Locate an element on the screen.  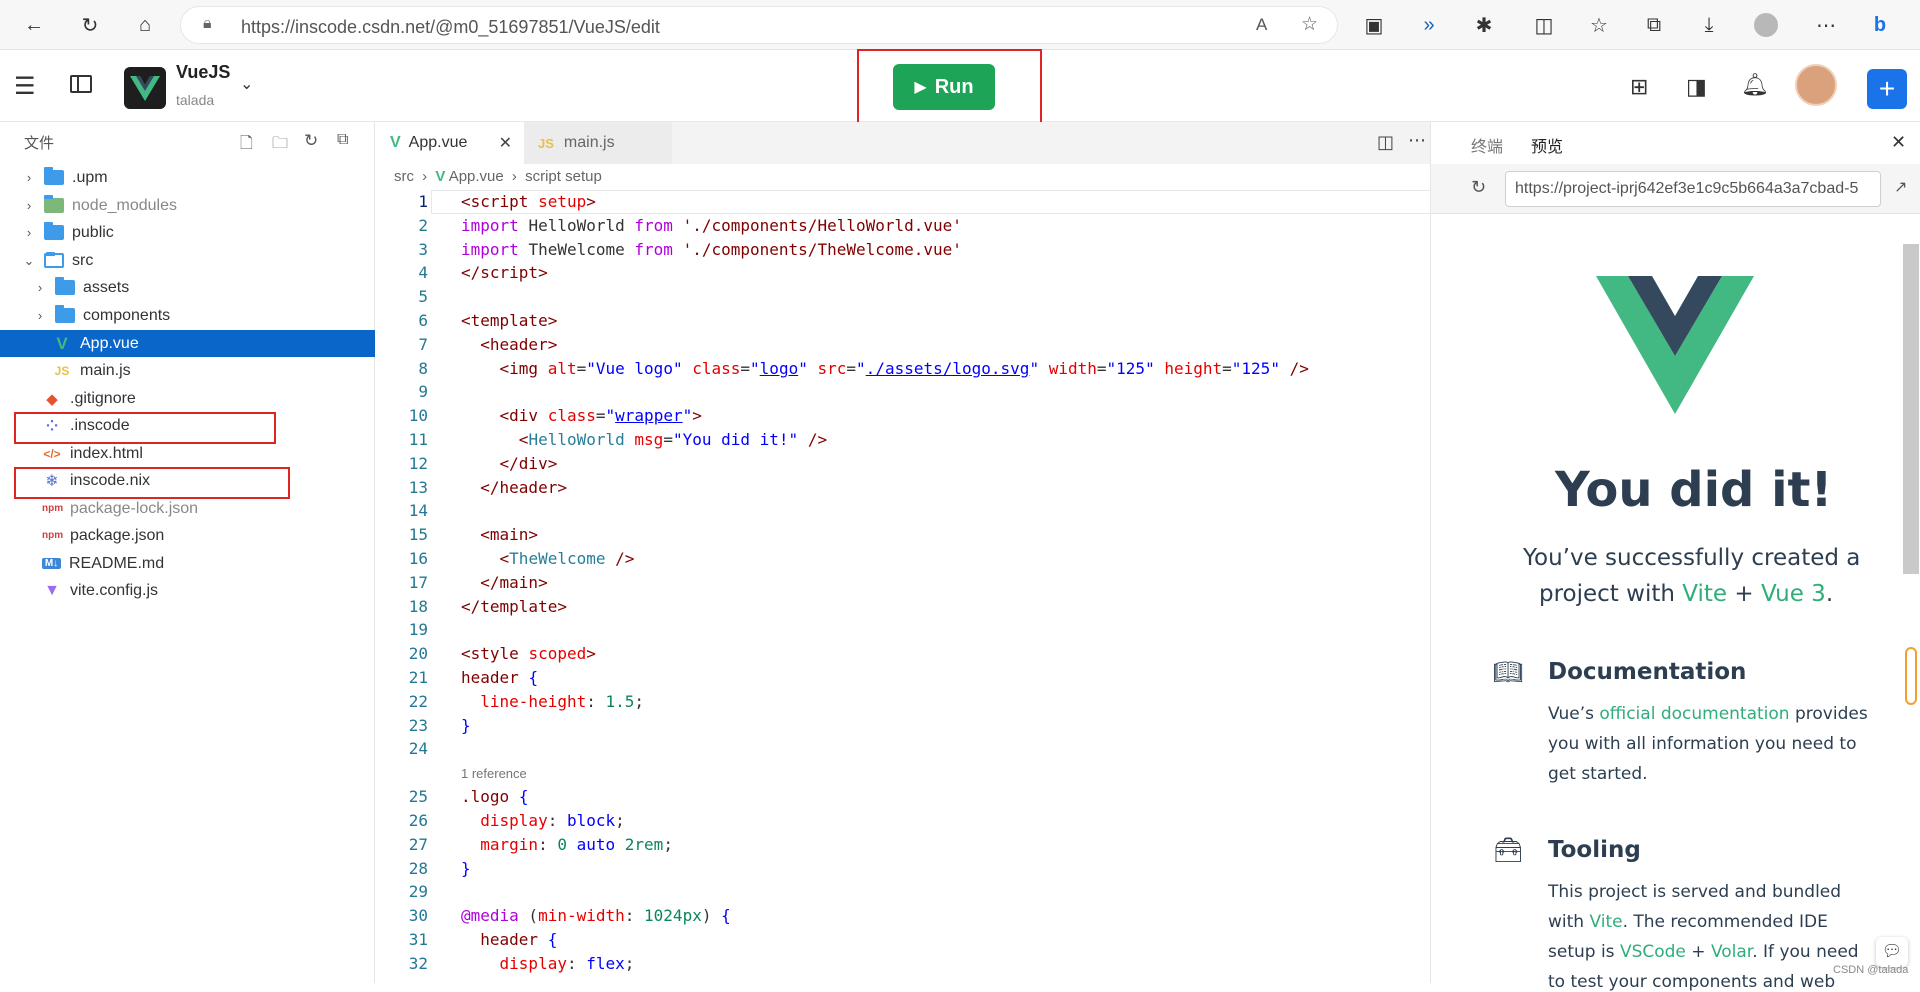
code-line: .logo { is located at coordinates (495, 796).